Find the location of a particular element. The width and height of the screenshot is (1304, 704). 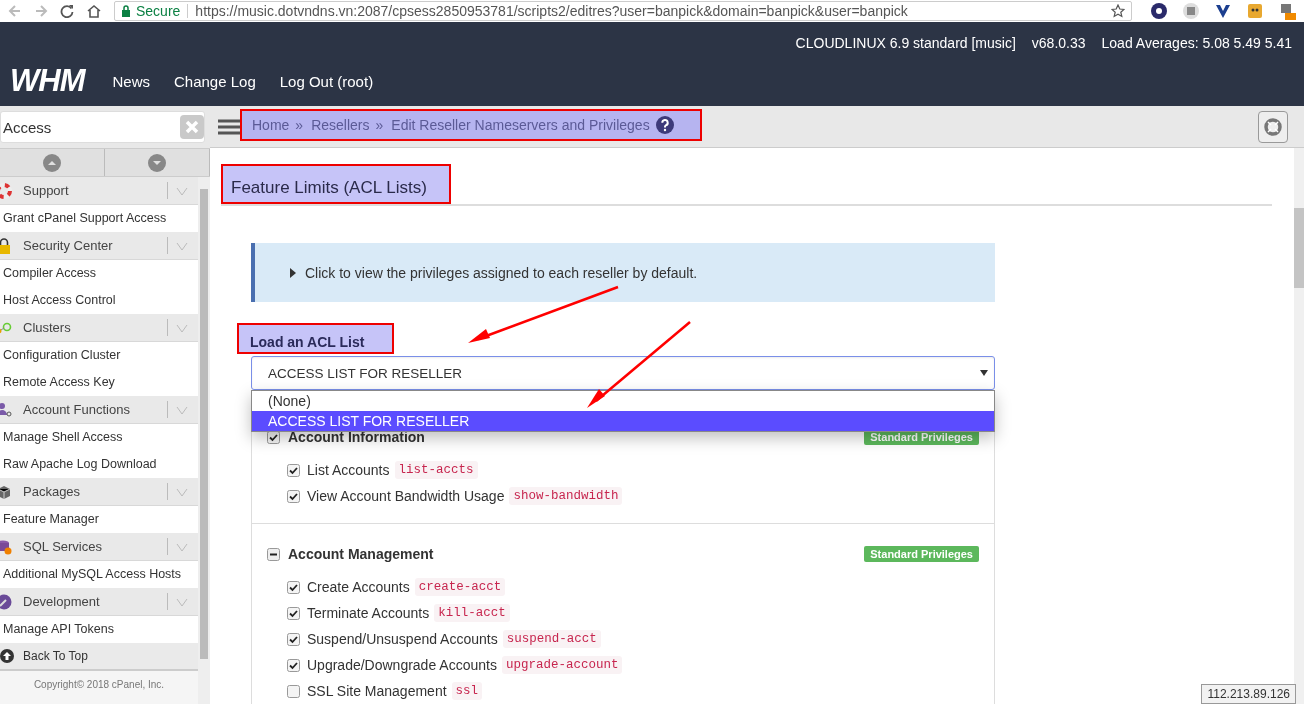

lock-icon is located at coordinates (126, 11).